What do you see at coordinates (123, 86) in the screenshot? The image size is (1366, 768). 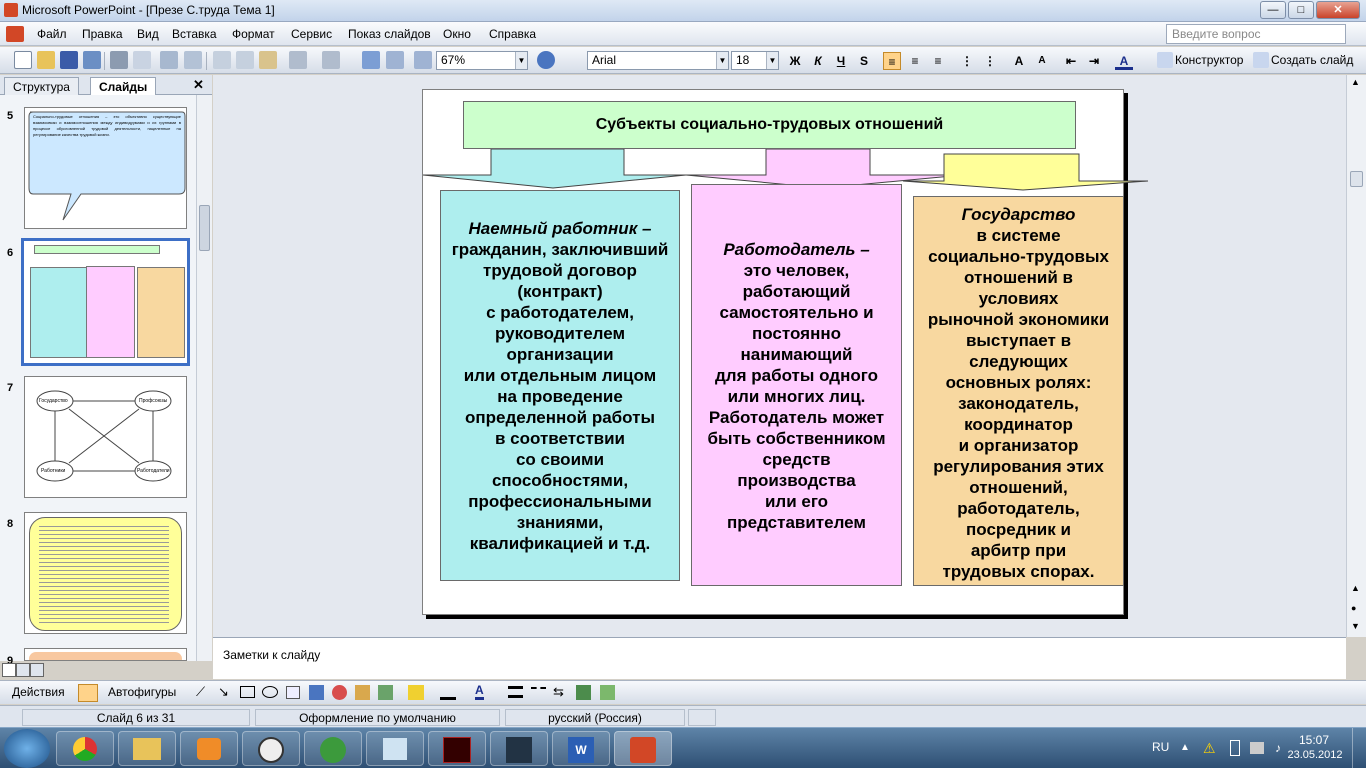 I see `tab-slides: Слайды` at bounding box center [123, 86].